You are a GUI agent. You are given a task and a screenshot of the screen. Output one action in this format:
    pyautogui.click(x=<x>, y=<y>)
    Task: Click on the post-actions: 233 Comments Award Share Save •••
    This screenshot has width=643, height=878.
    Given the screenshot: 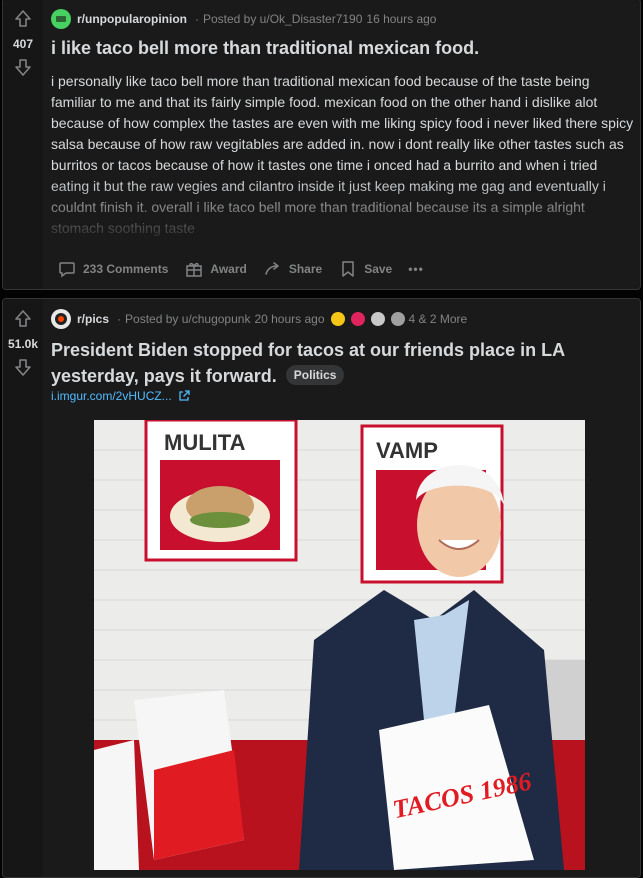 What is the action you would take?
    pyautogui.click(x=242, y=269)
    